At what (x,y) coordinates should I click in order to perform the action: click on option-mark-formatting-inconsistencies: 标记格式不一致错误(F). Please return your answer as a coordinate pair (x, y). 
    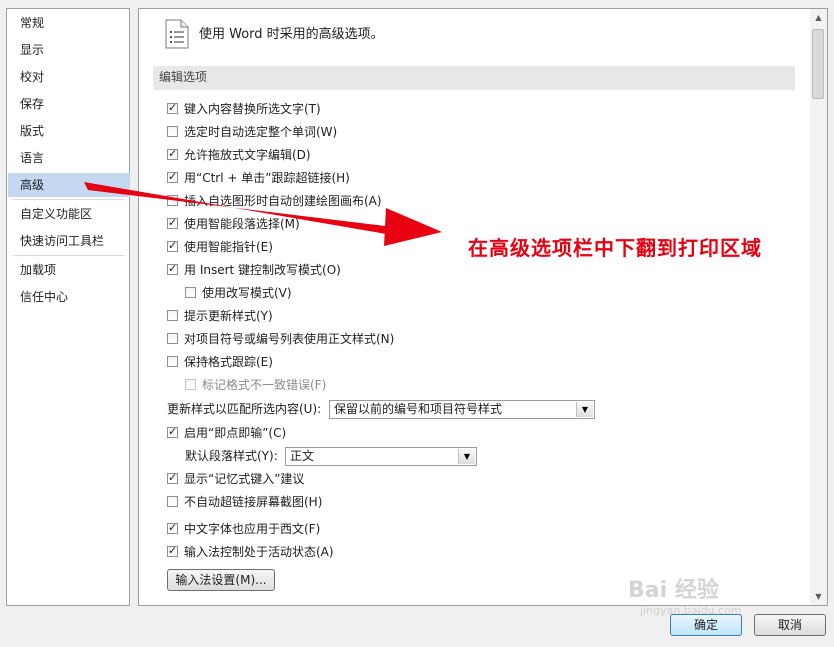
    Looking at the image, I should click on (255, 385).